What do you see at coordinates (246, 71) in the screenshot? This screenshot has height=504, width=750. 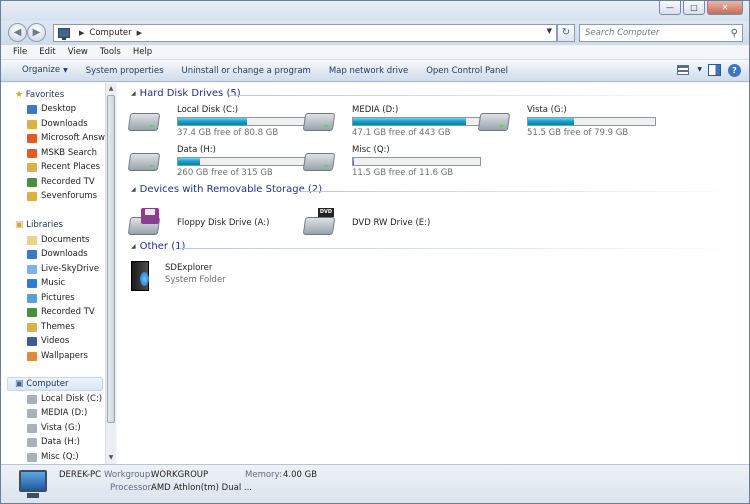 I see `uninstall-program-button: Uninstall or change a program` at bounding box center [246, 71].